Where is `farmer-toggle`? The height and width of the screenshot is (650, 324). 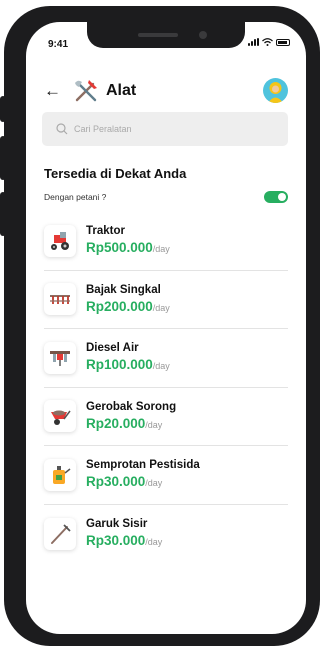
farmer-toggle is located at coordinates (276, 197).